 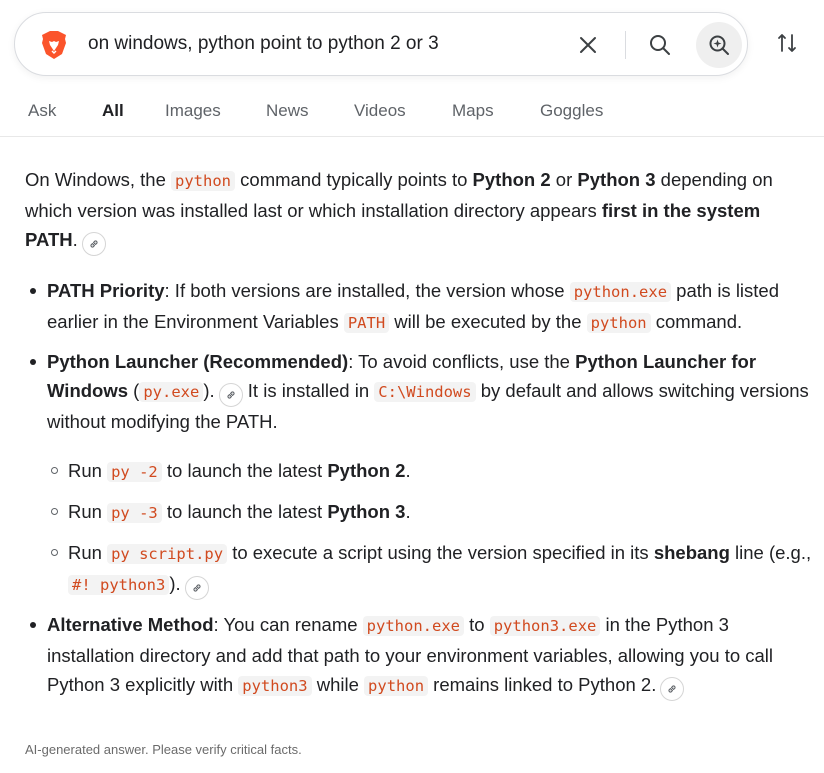 I want to click on inline-code: py script.py, so click(x=167, y=554).